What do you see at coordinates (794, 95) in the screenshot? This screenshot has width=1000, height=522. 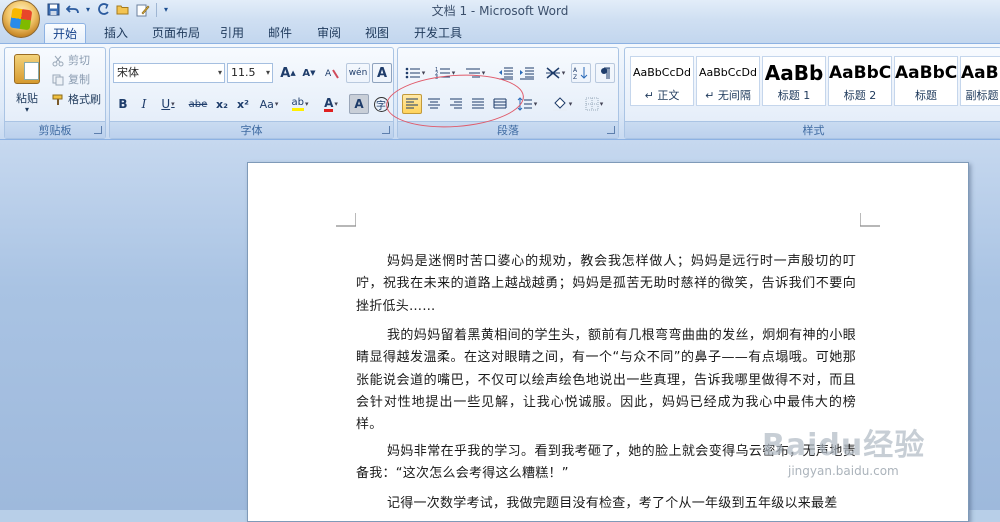 I see `style-name: 标题 1` at bounding box center [794, 95].